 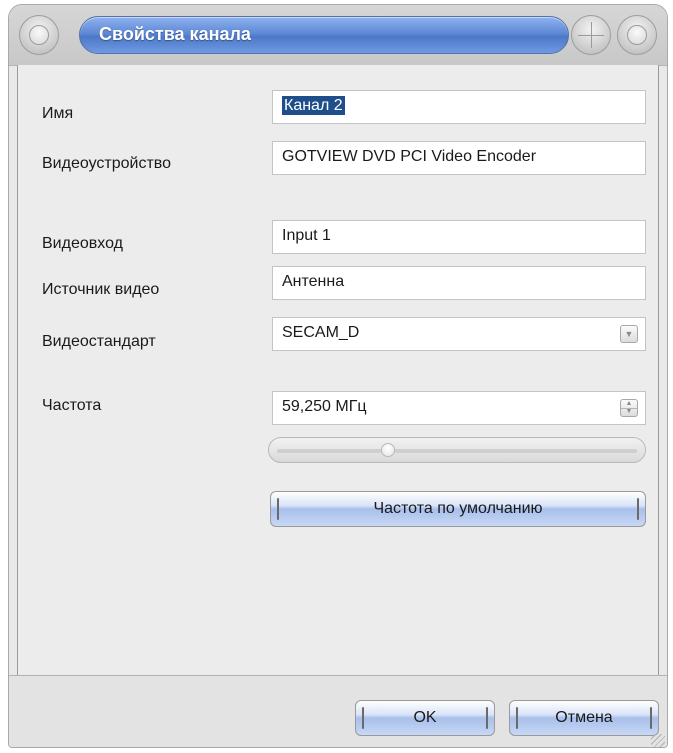 What do you see at coordinates (175, 34) in the screenshot?
I see `window-title: Свойства канала` at bounding box center [175, 34].